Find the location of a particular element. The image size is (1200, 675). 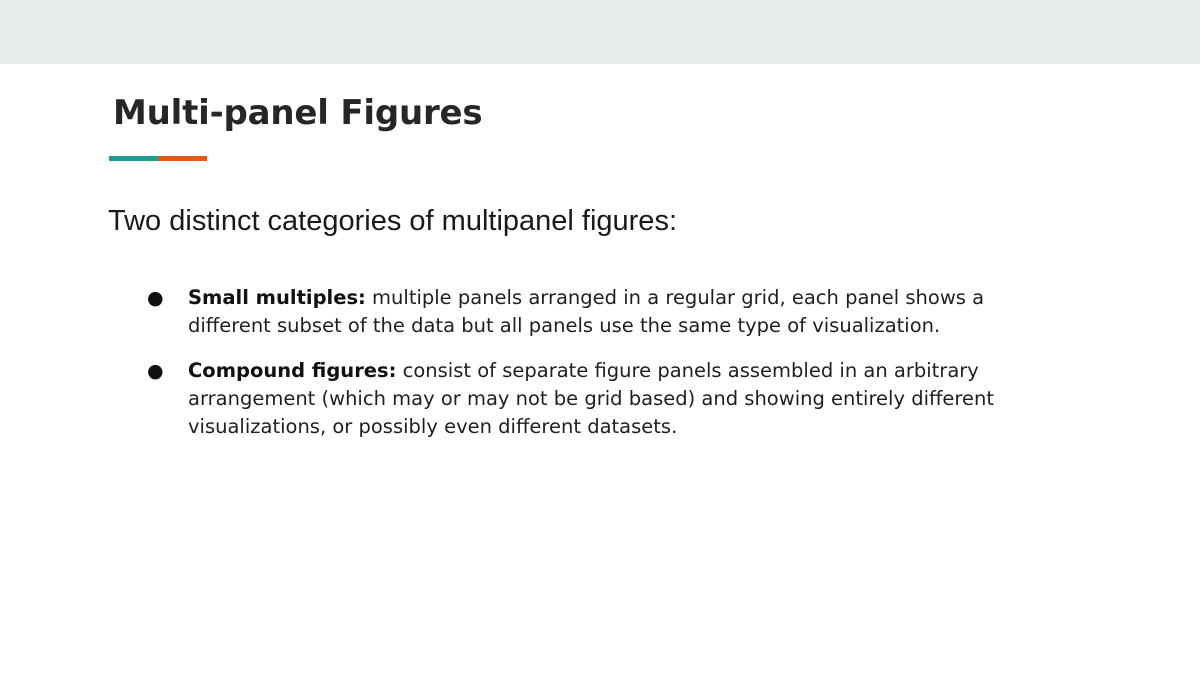

top-header-band is located at coordinates (600, 32).